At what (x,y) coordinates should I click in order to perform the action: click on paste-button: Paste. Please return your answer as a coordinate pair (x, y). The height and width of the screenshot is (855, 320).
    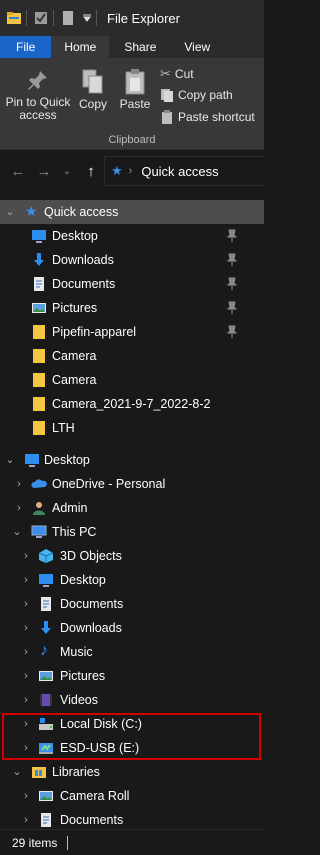
    Looking at the image, I should click on (135, 89).